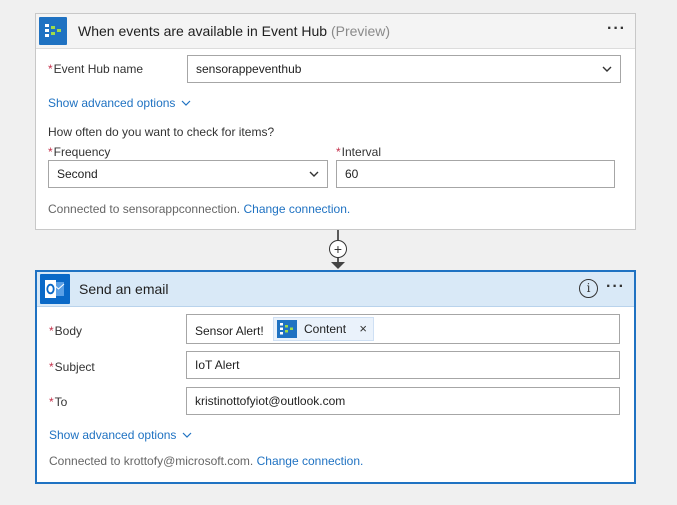 The image size is (677, 505). What do you see at coordinates (361, 152) in the screenshot?
I see `interval-label-text: Interval` at bounding box center [361, 152].